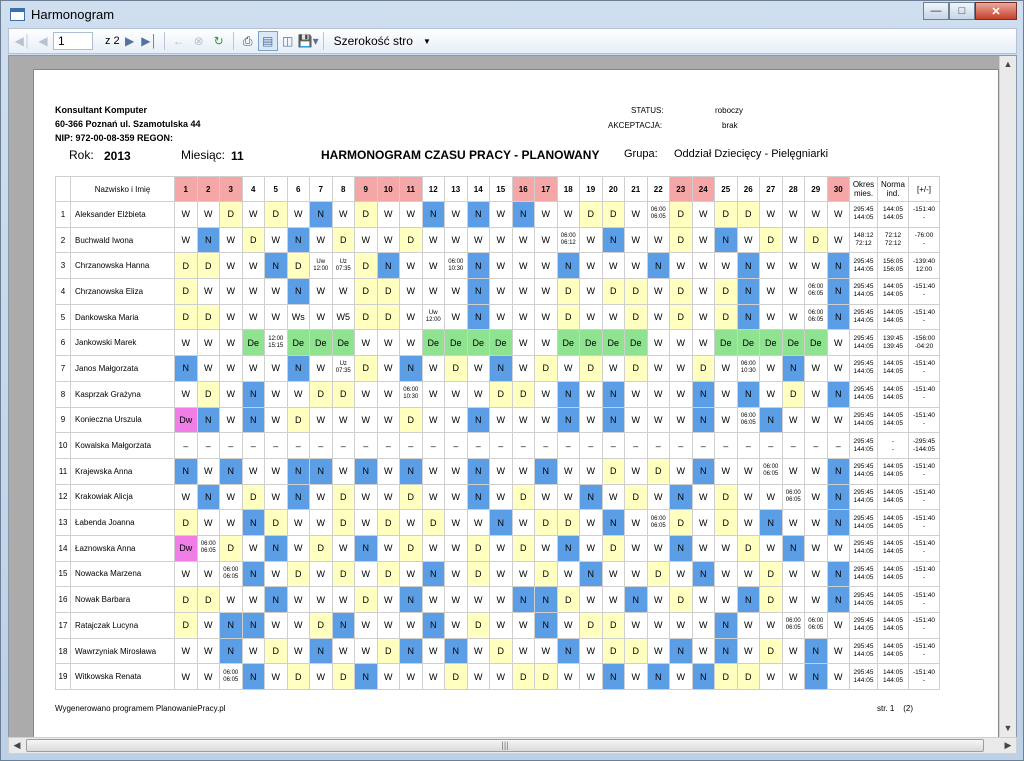 This screenshot has height=761, width=1024. I want to click on last-page-button: ▶│, so click(150, 41).